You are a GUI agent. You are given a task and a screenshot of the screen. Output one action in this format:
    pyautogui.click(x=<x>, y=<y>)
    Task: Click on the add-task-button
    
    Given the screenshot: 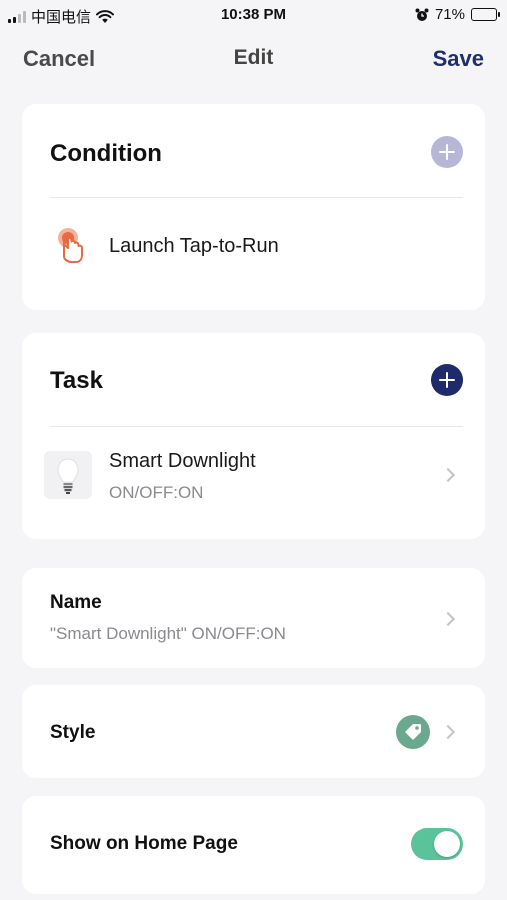 What is the action you would take?
    pyautogui.click(x=447, y=380)
    